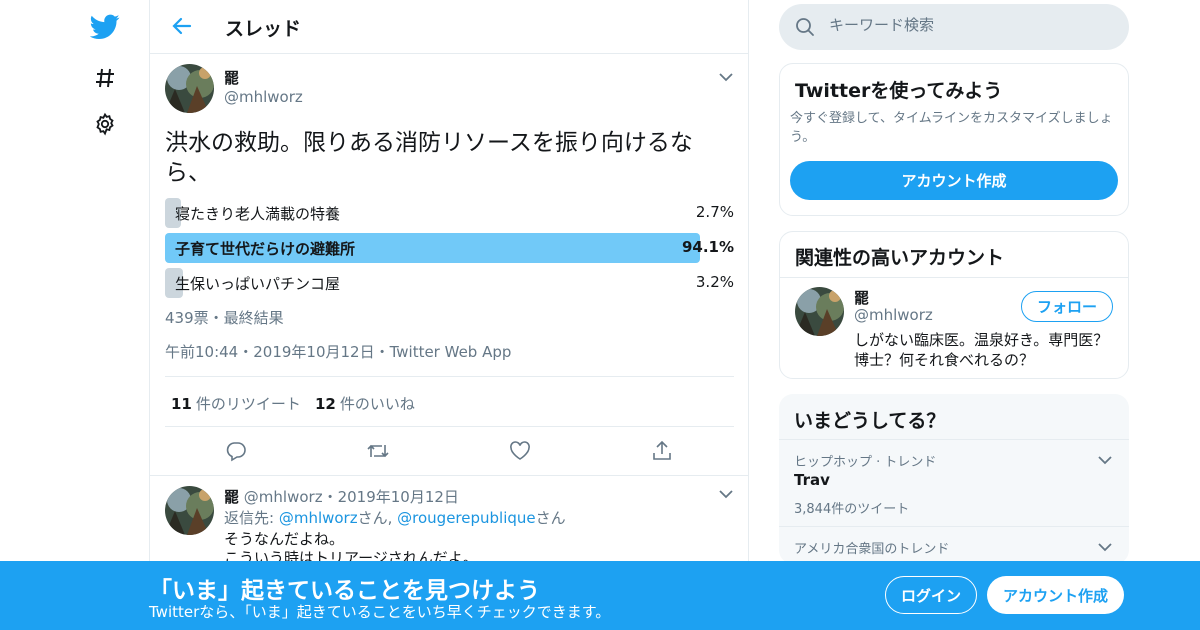  I want to click on left-nav, so click(75, 315).